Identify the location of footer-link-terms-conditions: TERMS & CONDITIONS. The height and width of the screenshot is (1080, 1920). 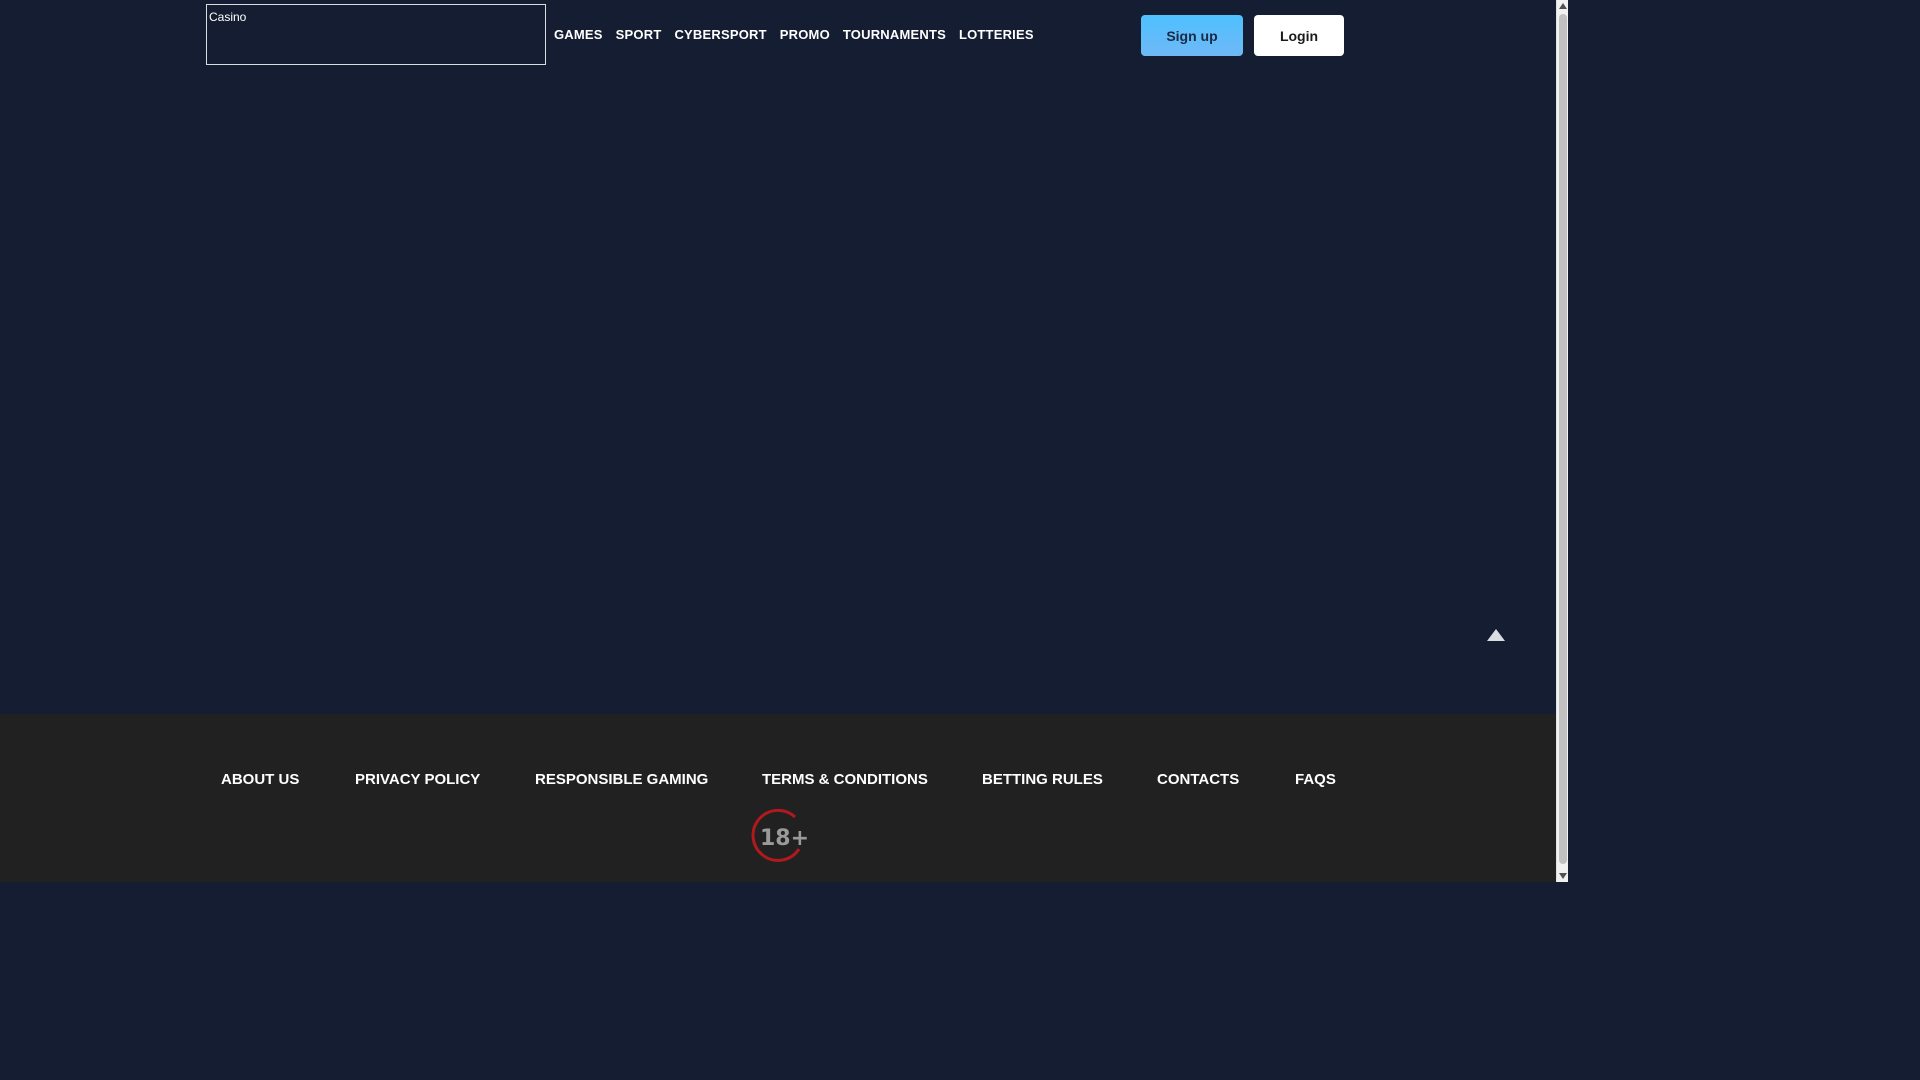
(845, 779).